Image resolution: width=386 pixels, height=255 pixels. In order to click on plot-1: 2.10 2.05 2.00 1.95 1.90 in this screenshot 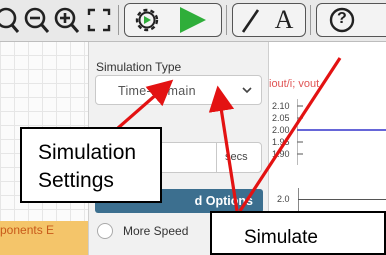, I will do `click(327, 137)`.